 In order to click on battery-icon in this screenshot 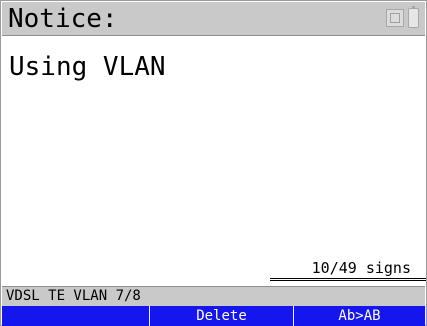, I will do `click(413, 17)`.